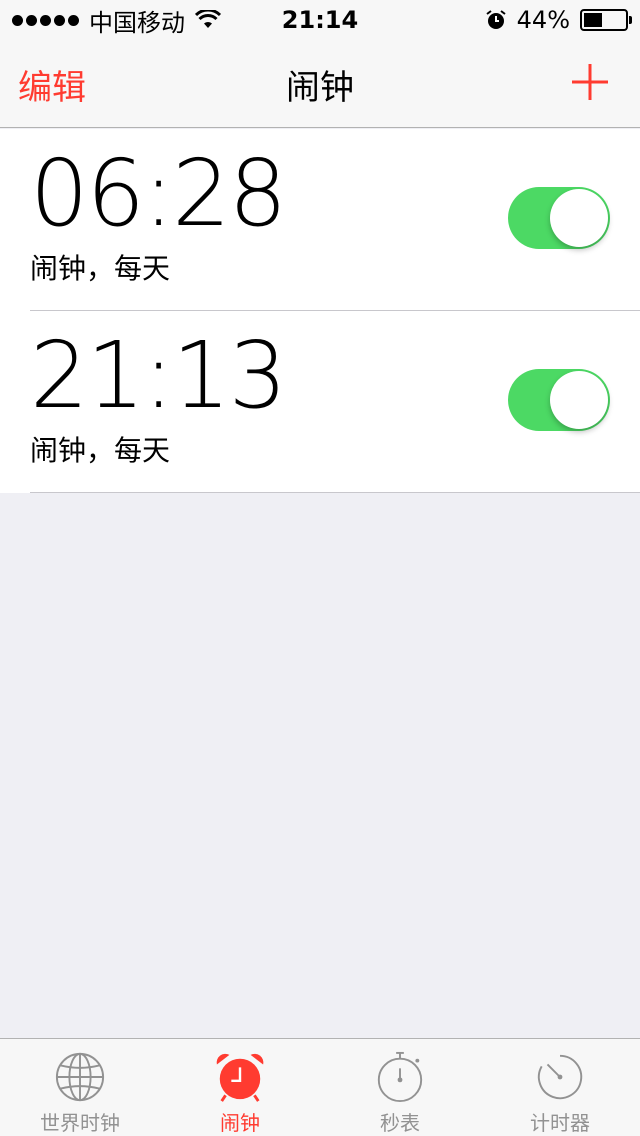 The height and width of the screenshot is (1136, 640). I want to click on battery-fill, so click(593, 20).